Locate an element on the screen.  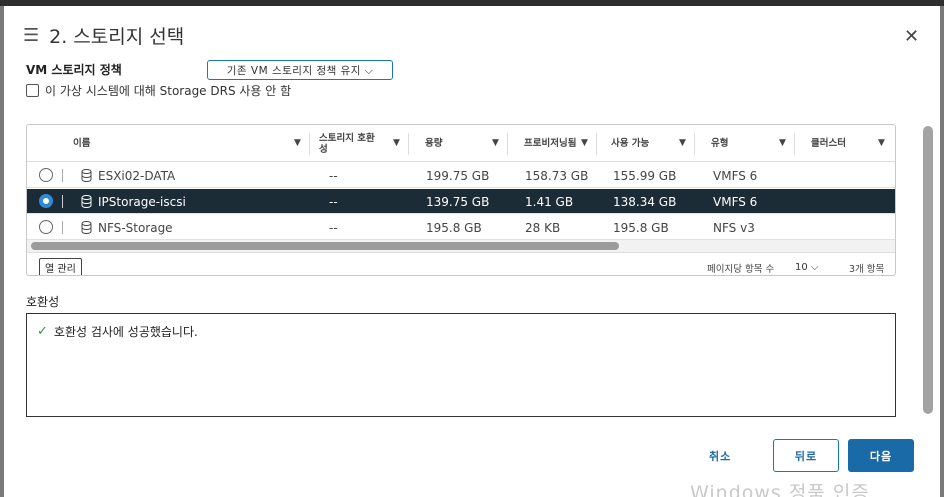
header-capacity: 용량 is located at coordinates (433, 143).